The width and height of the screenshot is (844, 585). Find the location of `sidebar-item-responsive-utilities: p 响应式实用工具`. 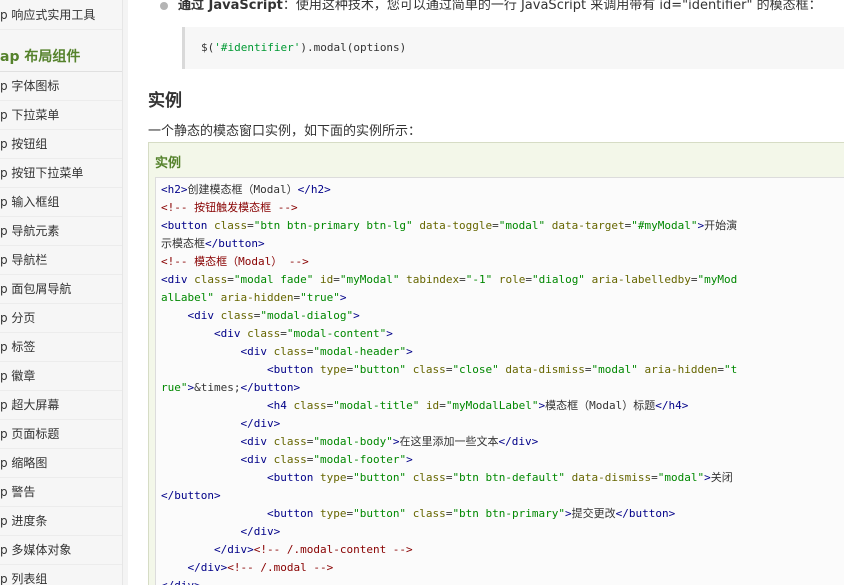

sidebar-item-responsive-utilities: p 响应式实用工具 is located at coordinates (61, 15).